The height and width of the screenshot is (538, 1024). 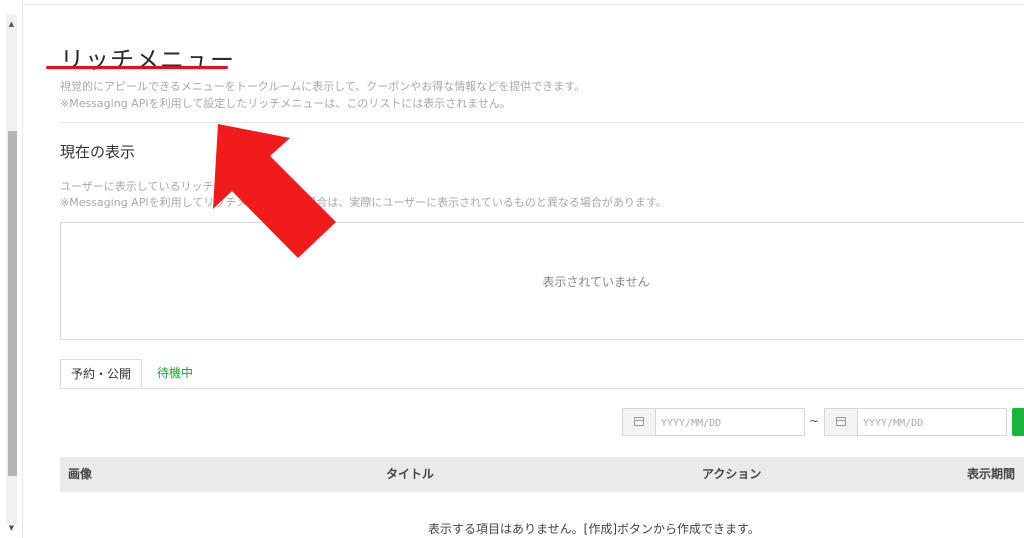 I want to click on annotation-arrow, so click(x=274, y=191).